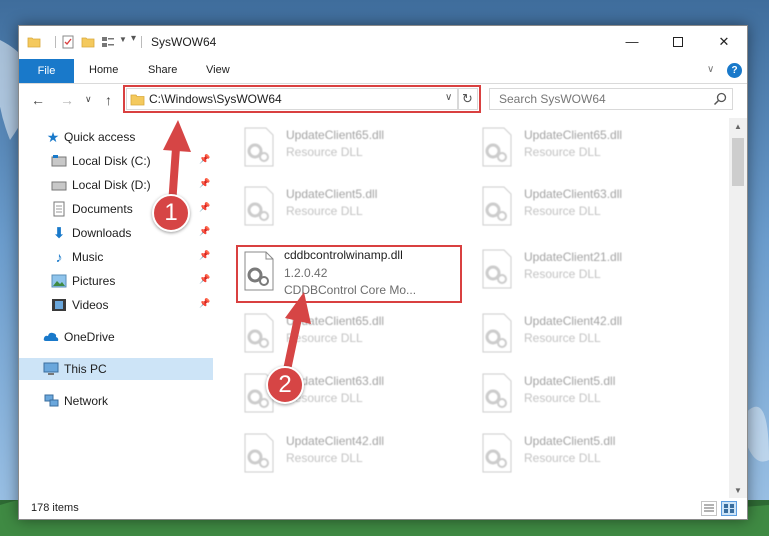 Image resolution: width=769 pixels, height=536 pixels. Describe the element at coordinates (116, 305) in the screenshot. I see `sidebar-item-videos: Videos 📌` at that location.